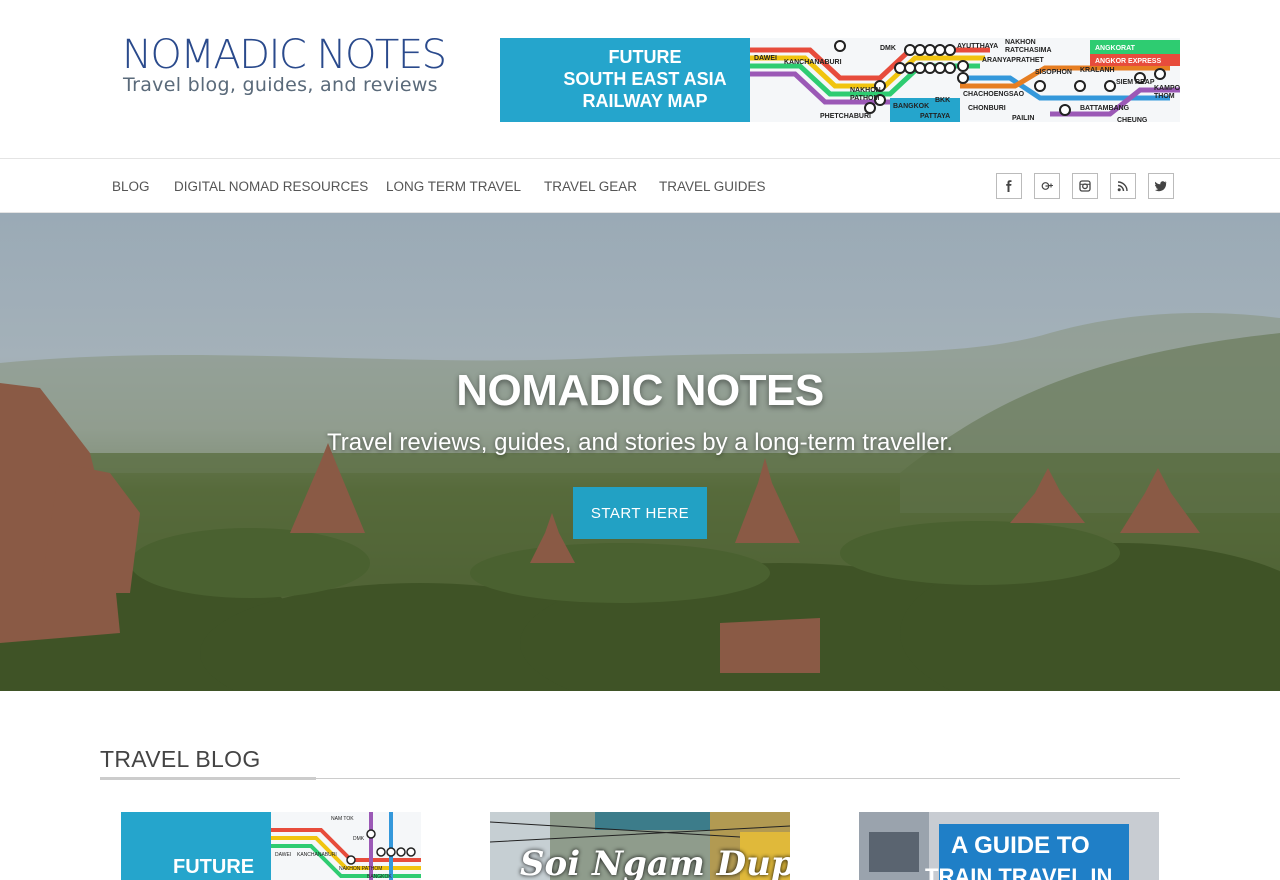 Image resolution: width=1280 pixels, height=880 pixels. I want to click on card-map-label-6: DMK, so click(359, 839).